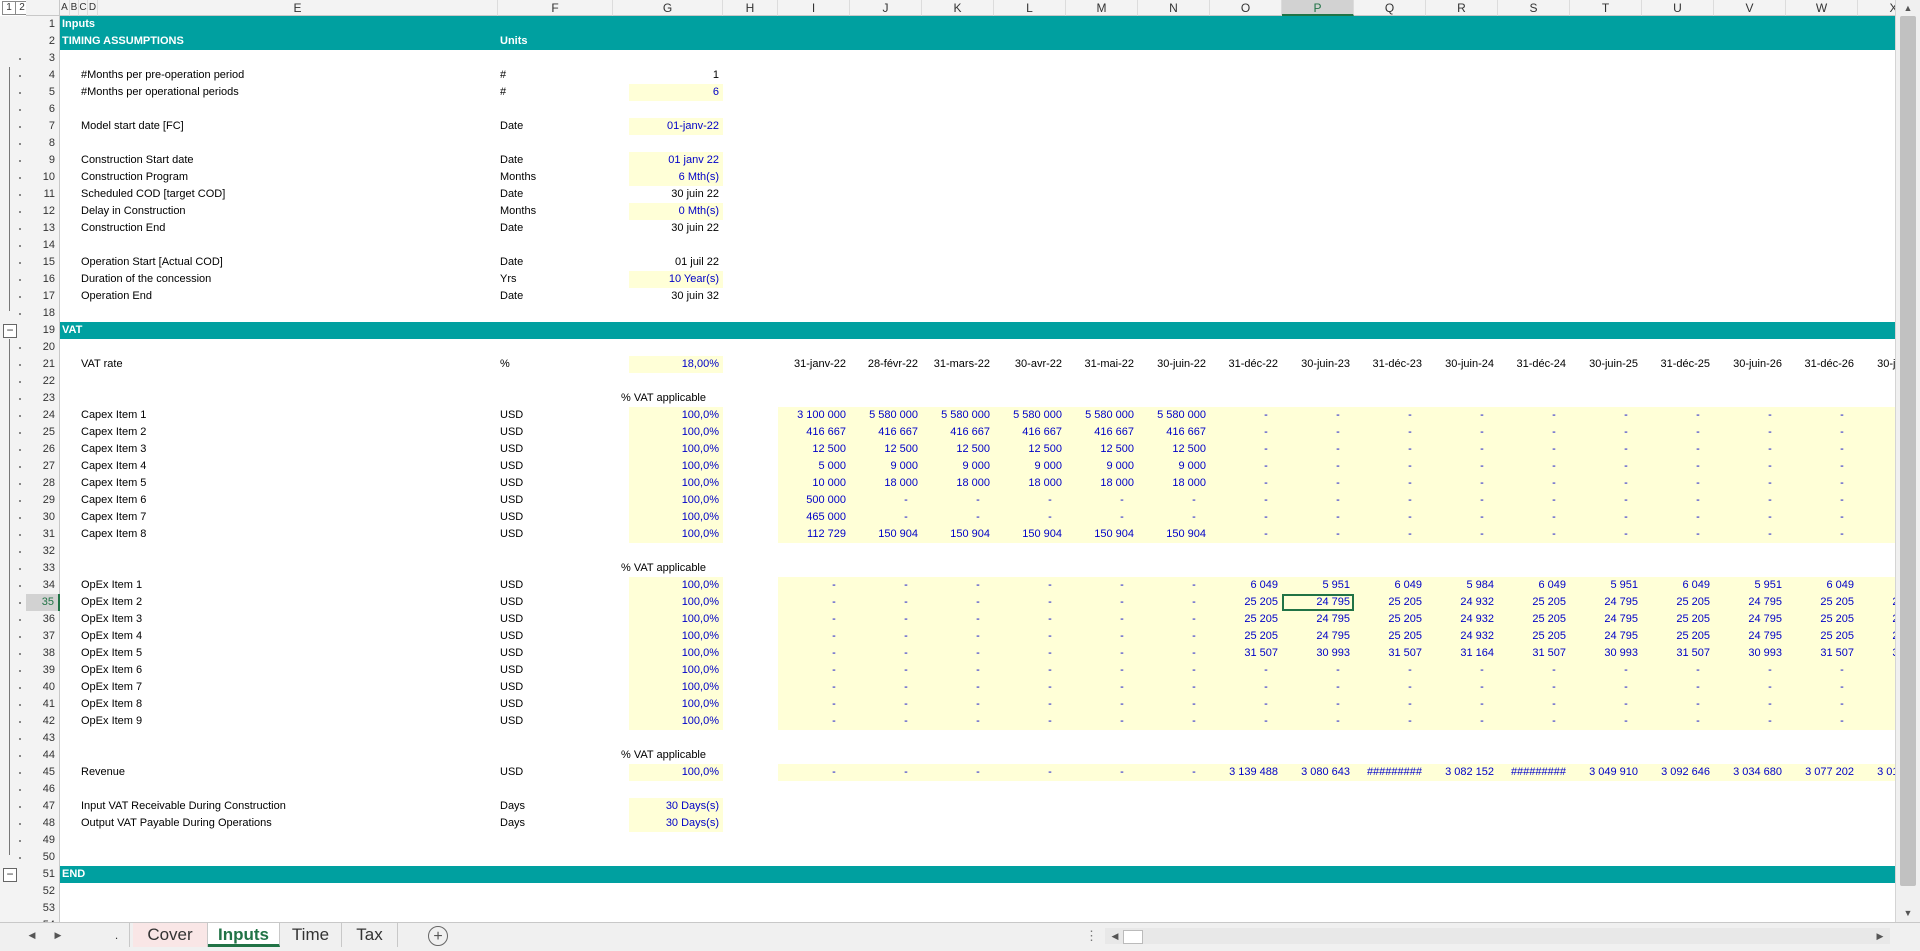  Describe the element at coordinates (43, 857) in the screenshot. I see `row-header-50: 50` at that location.